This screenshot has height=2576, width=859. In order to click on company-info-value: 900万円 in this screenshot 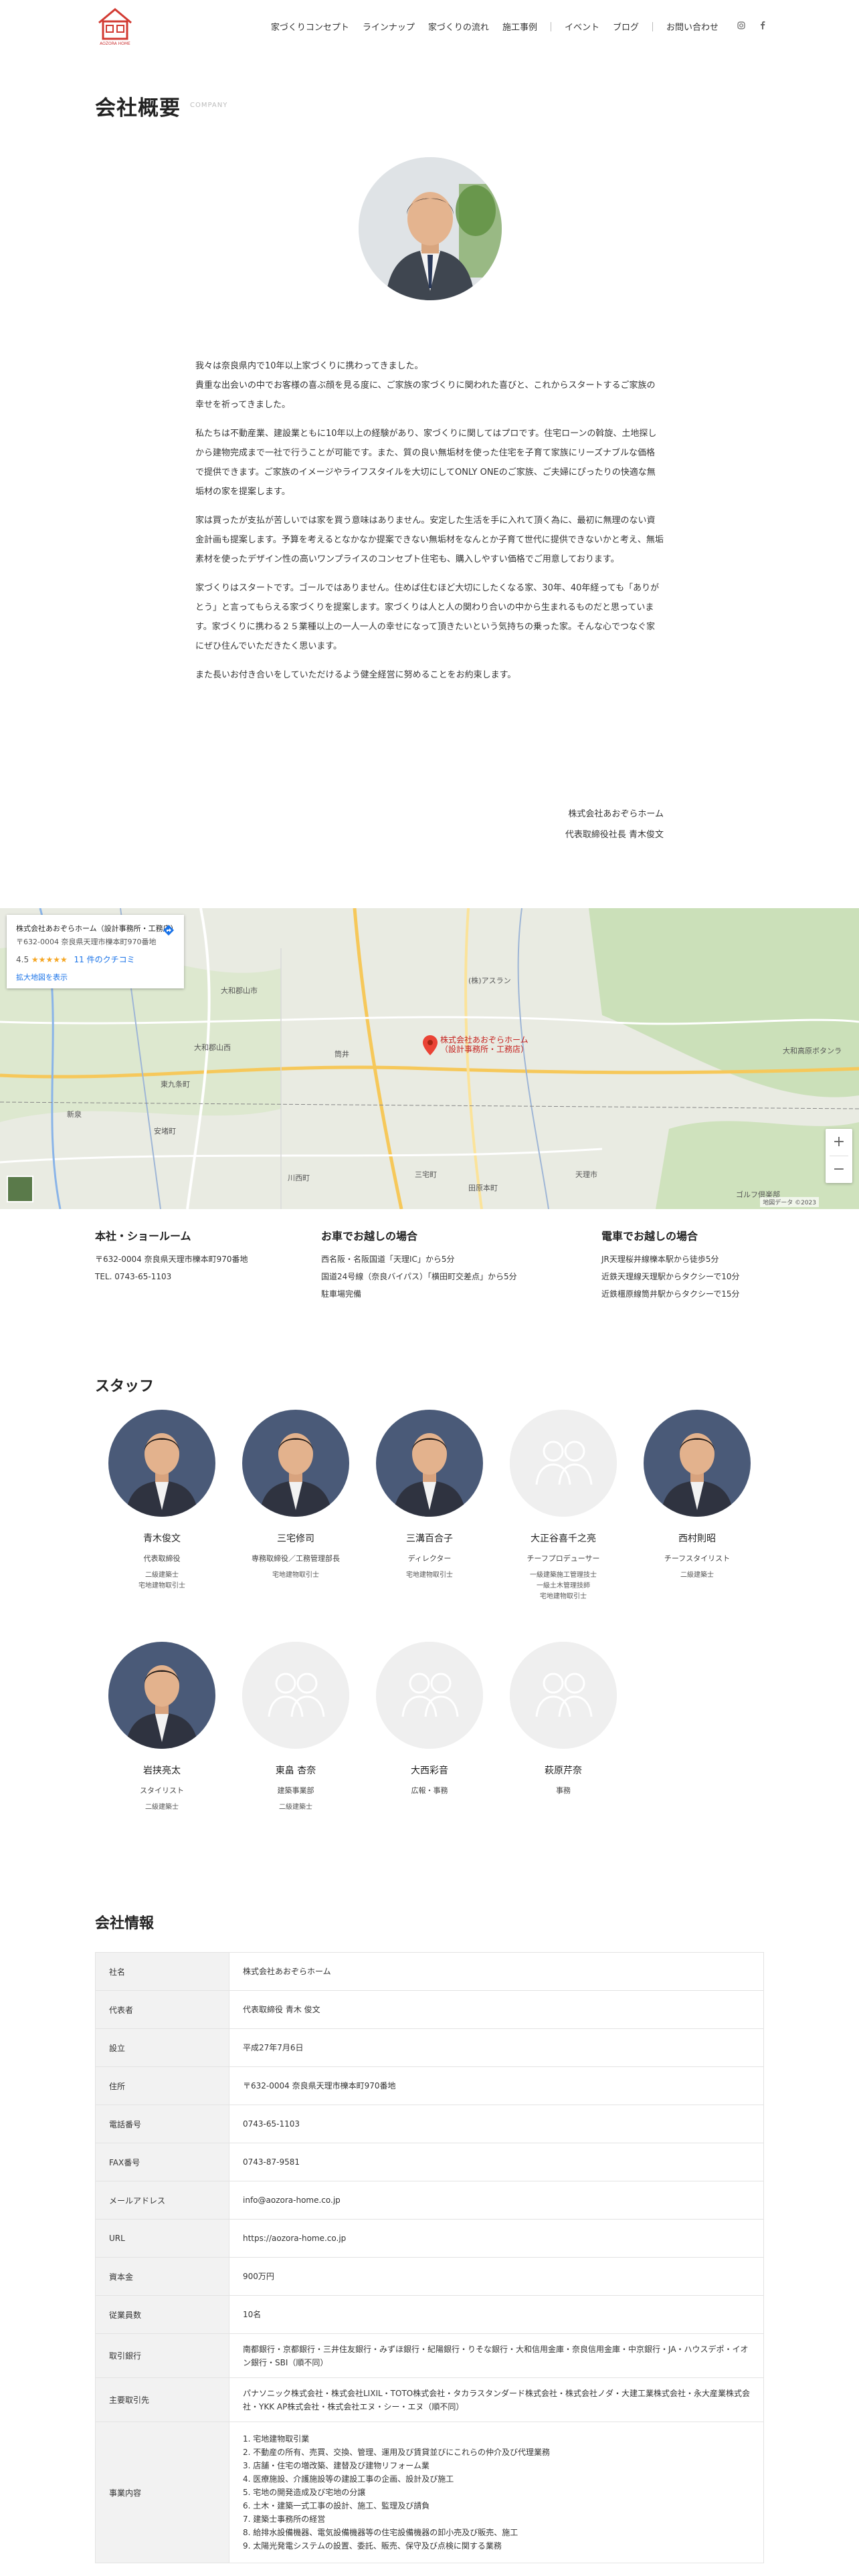, I will do `click(497, 2277)`.